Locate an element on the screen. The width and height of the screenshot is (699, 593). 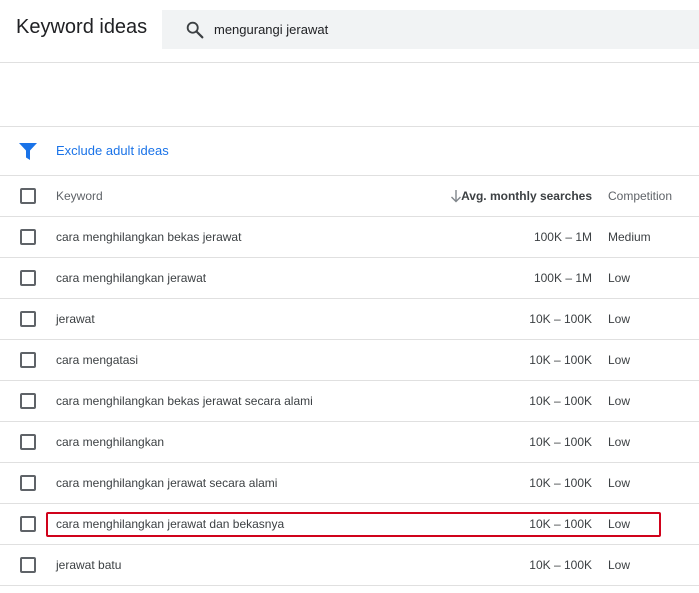
table-row: jerawat 10K – 100K Low is located at coordinates (349, 319).